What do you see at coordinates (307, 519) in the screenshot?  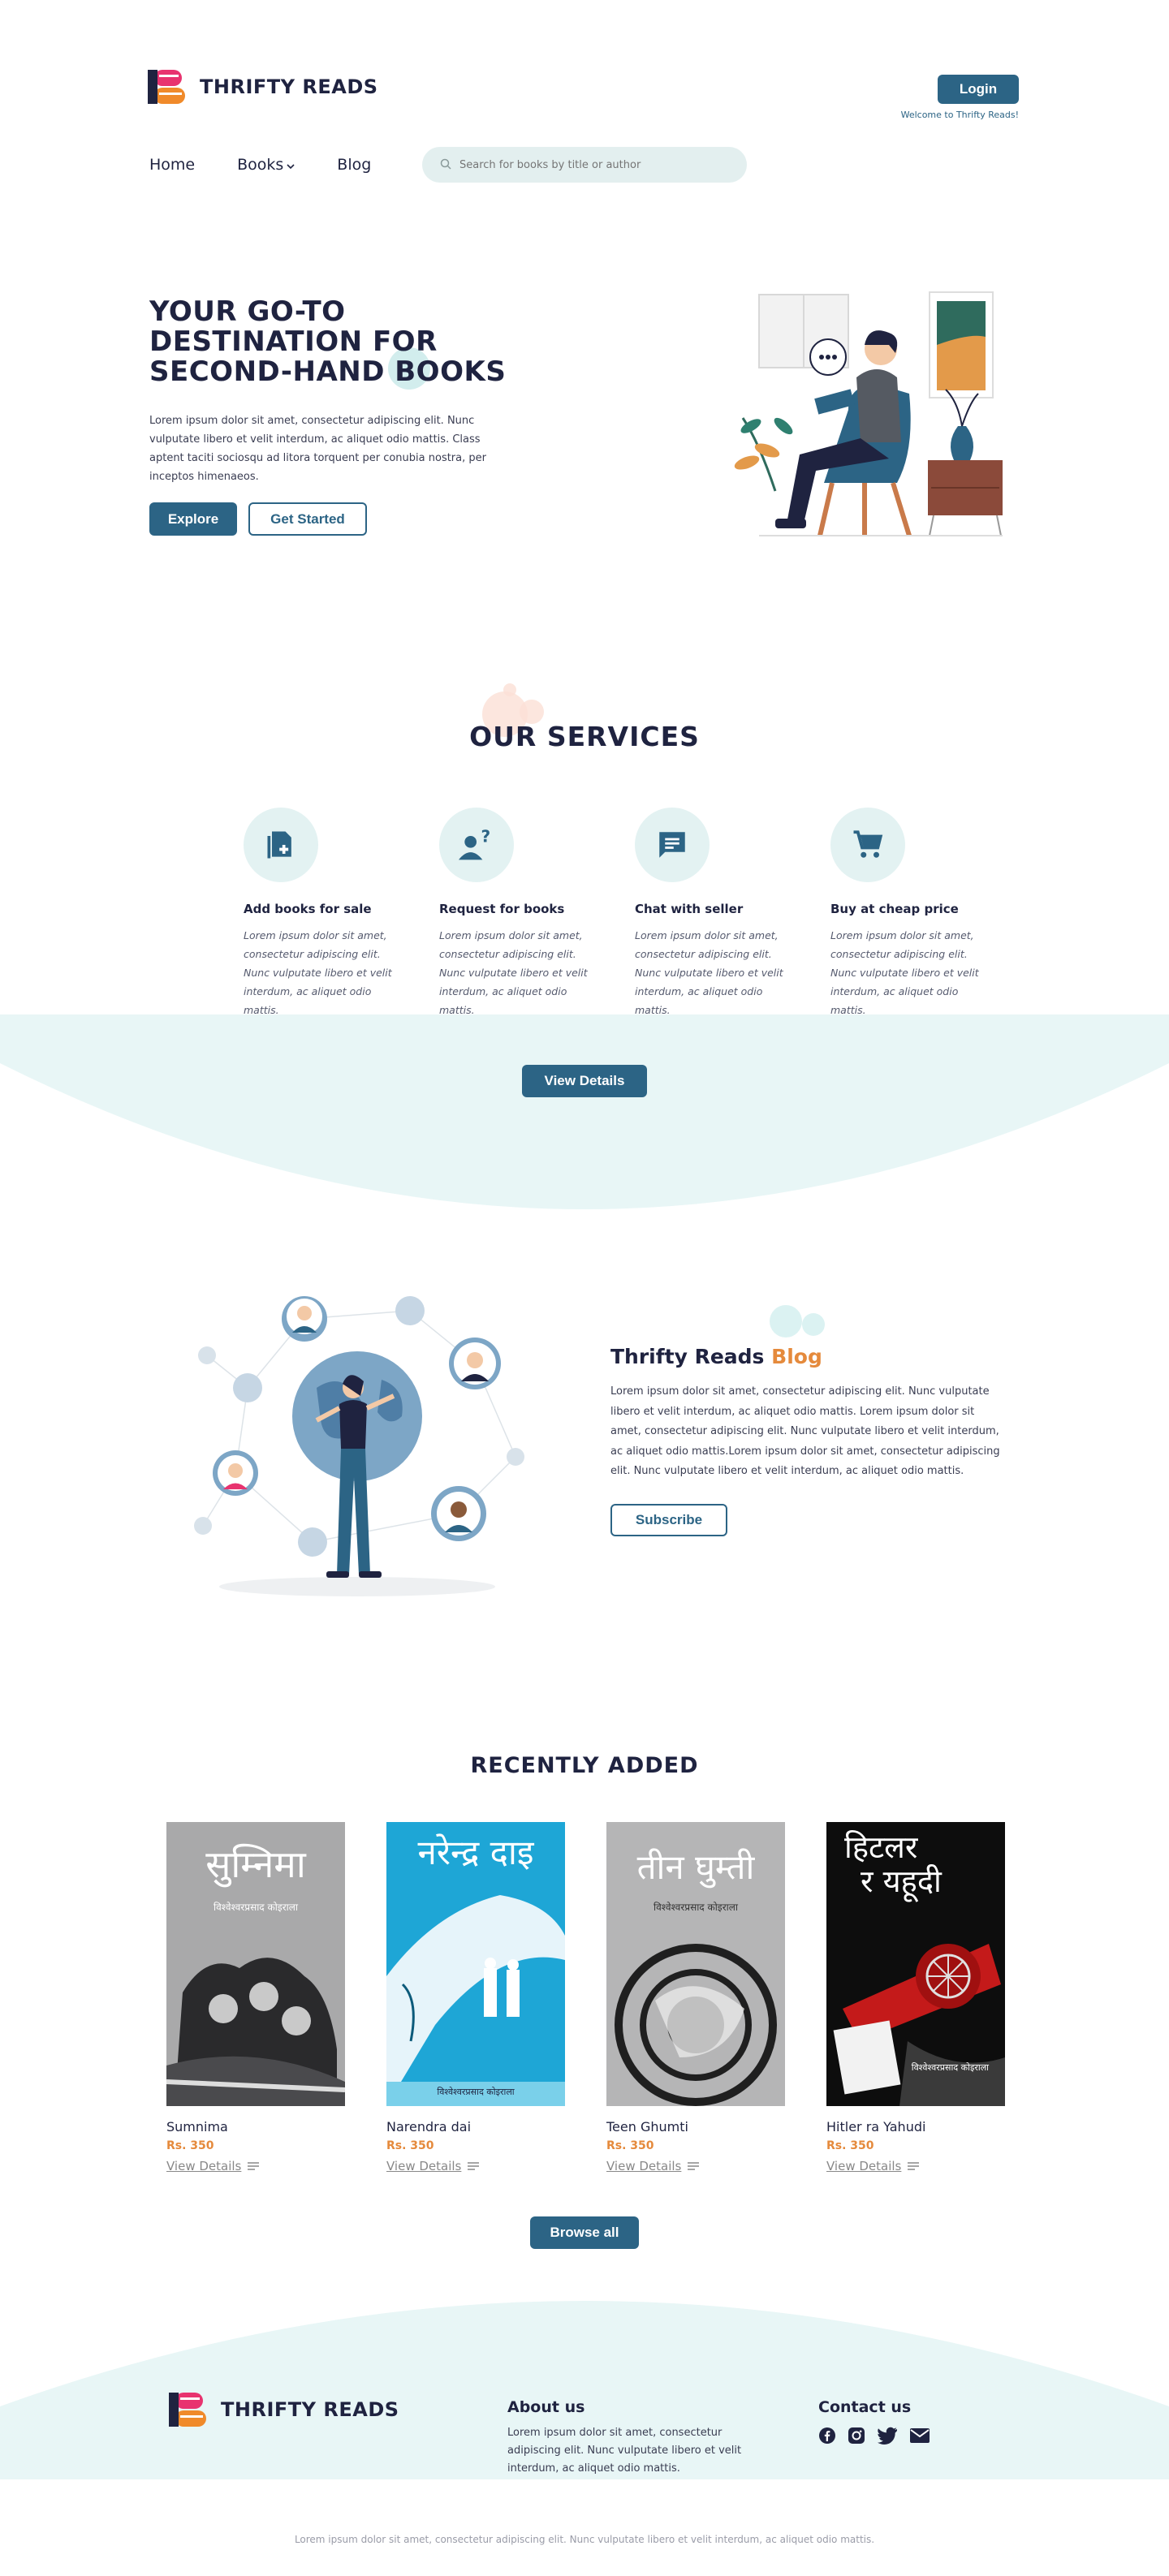 I see `get-started-button: Get Started` at bounding box center [307, 519].